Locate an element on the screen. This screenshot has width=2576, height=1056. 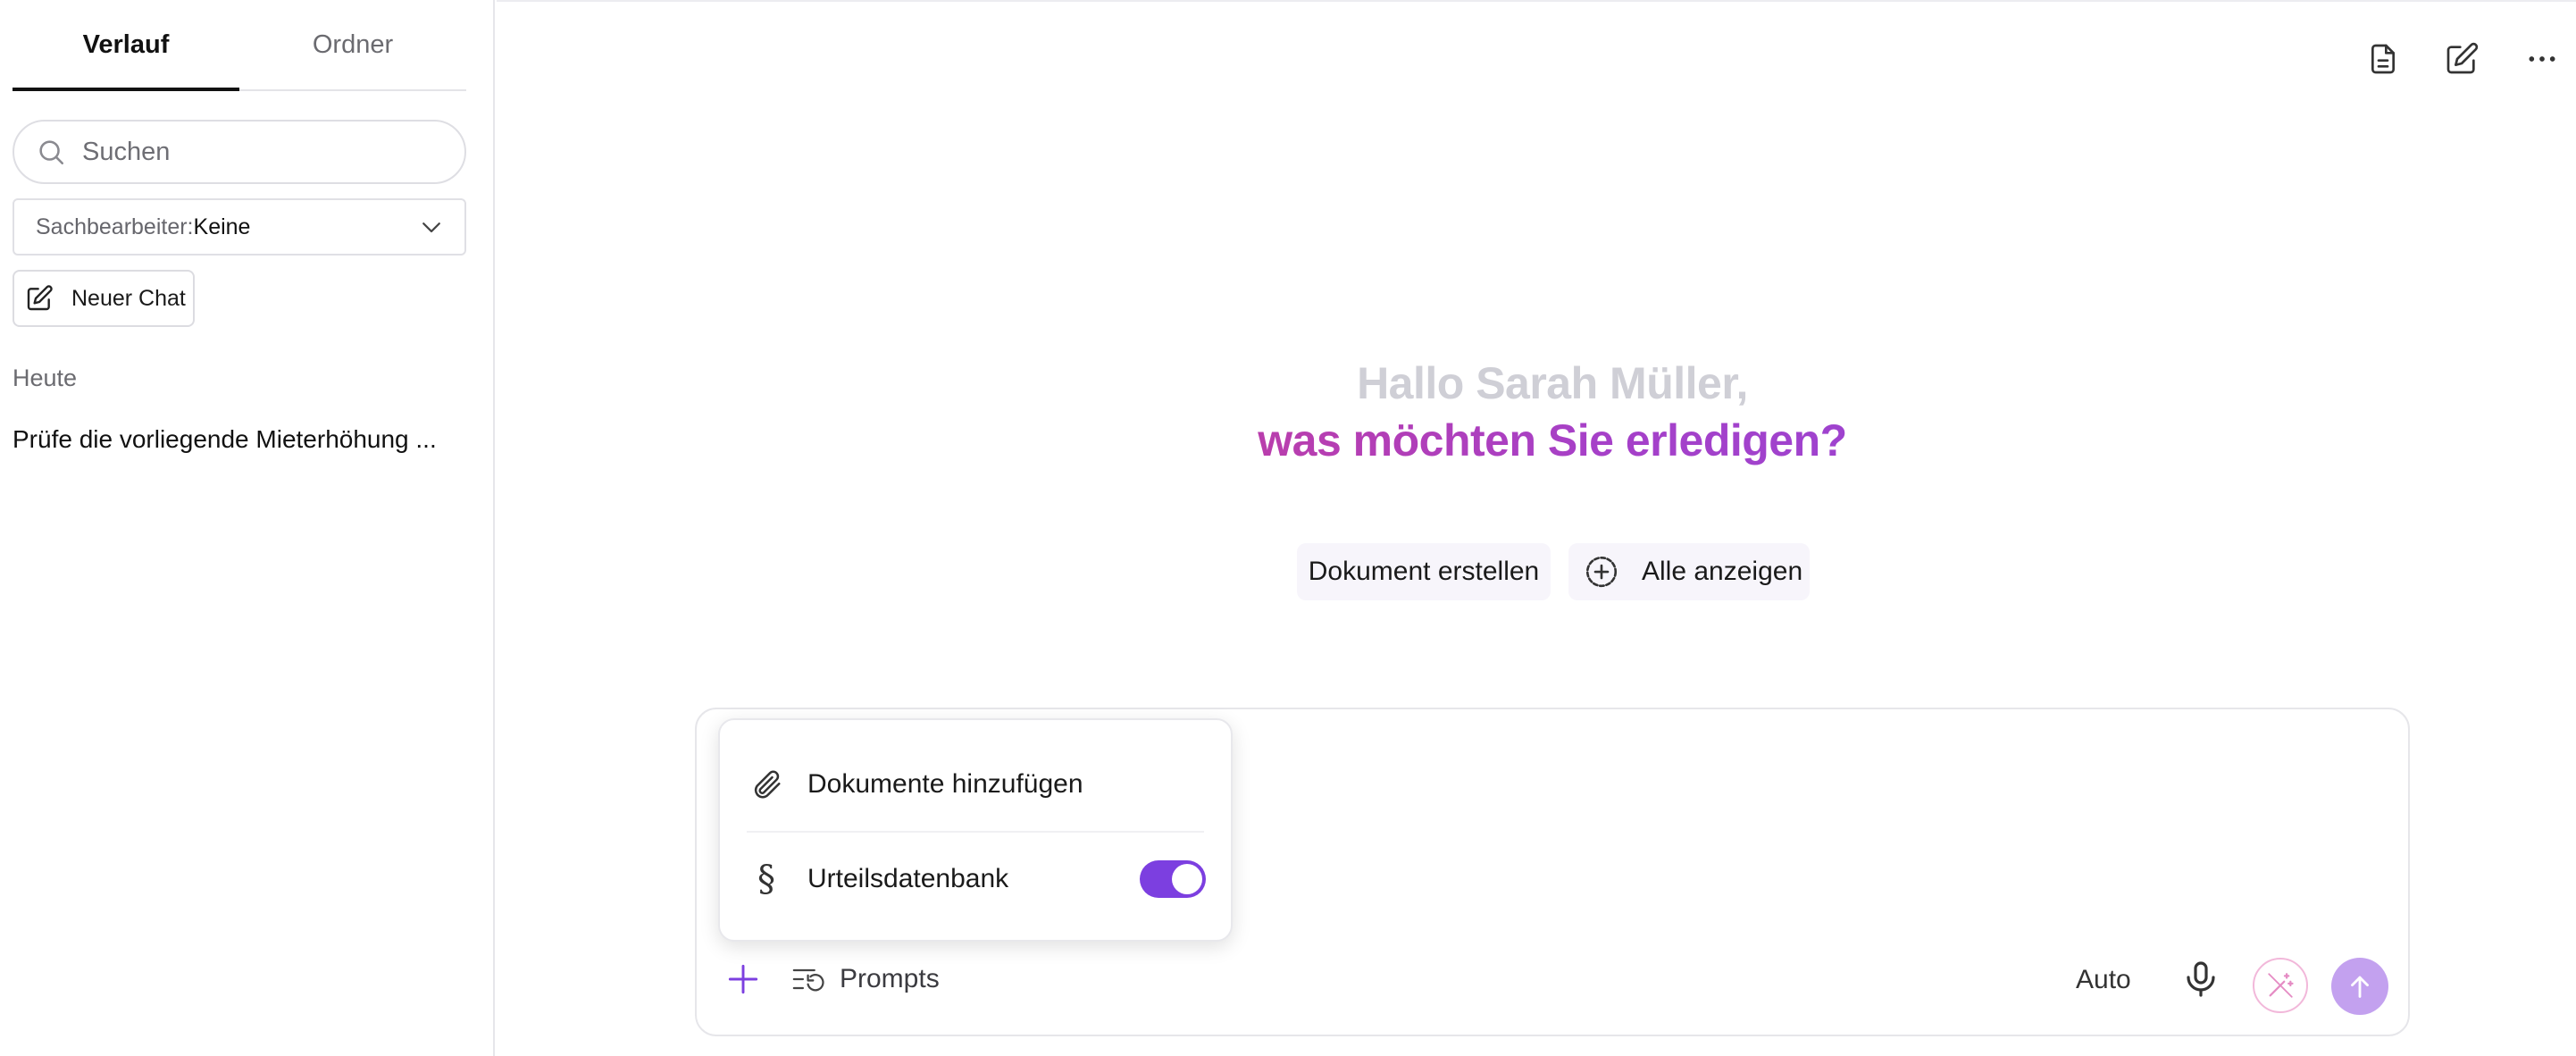
plus-icon is located at coordinates (743, 980).